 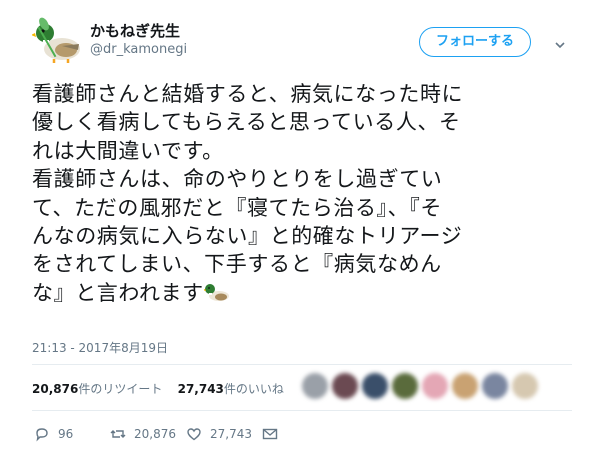 What do you see at coordinates (270, 434) in the screenshot?
I see `envelope-icon` at bounding box center [270, 434].